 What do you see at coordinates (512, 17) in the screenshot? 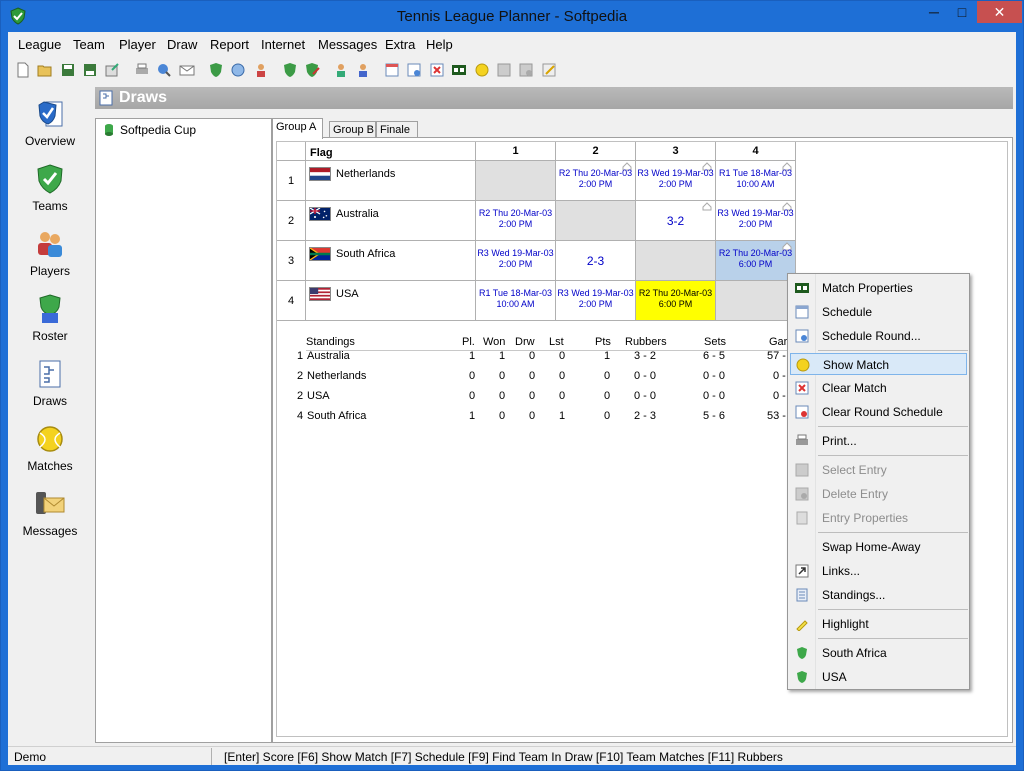
I see `title-bar: Tennis League Planner - Softpedia ─ □ ✕` at bounding box center [512, 17].